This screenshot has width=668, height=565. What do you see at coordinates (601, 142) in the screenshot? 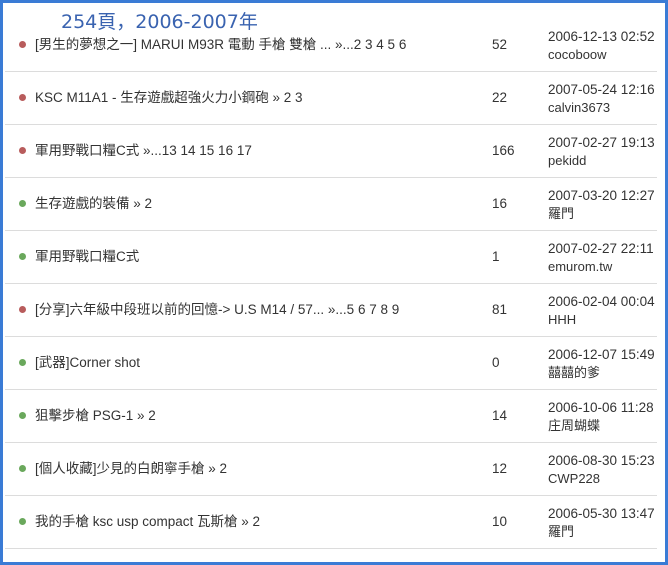
I see `last-post-date: 2007-02-27 19:13` at bounding box center [601, 142].